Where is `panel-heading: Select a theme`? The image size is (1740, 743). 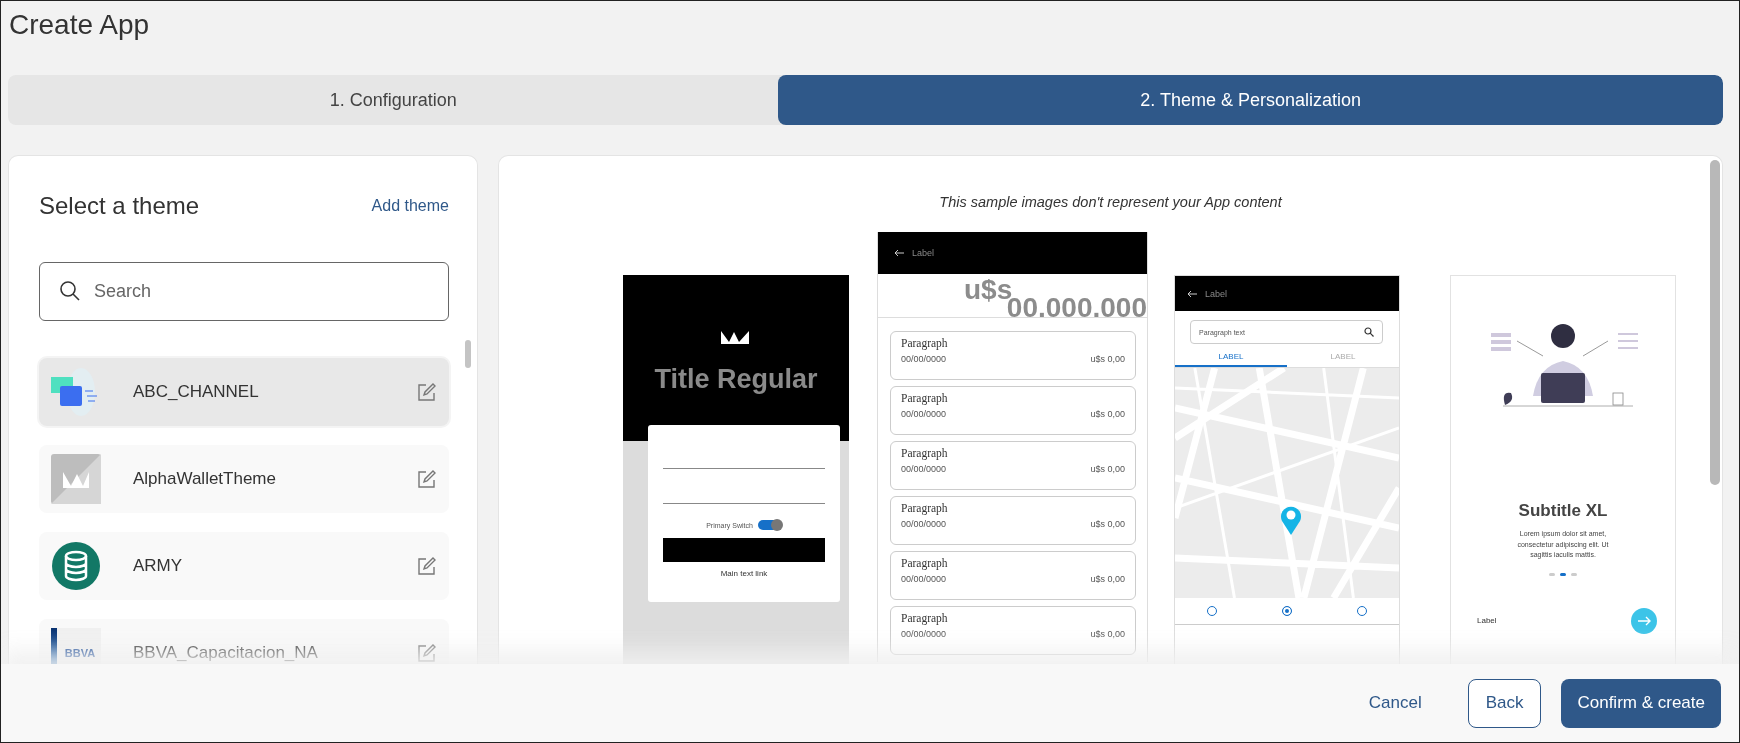 panel-heading: Select a theme is located at coordinates (119, 206).